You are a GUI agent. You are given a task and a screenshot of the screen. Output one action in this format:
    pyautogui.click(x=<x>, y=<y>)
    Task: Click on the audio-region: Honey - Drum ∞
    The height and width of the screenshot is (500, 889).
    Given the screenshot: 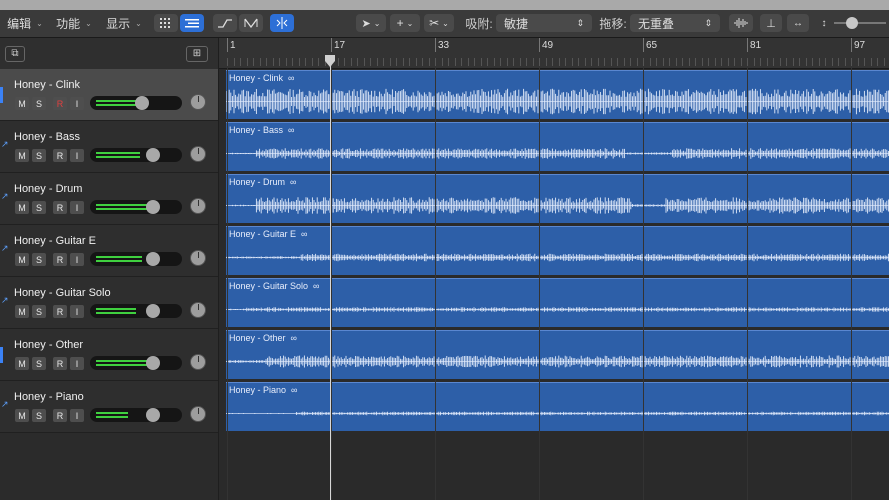 What is the action you would take?
    pyautogui.click(x=557, y=198)
    